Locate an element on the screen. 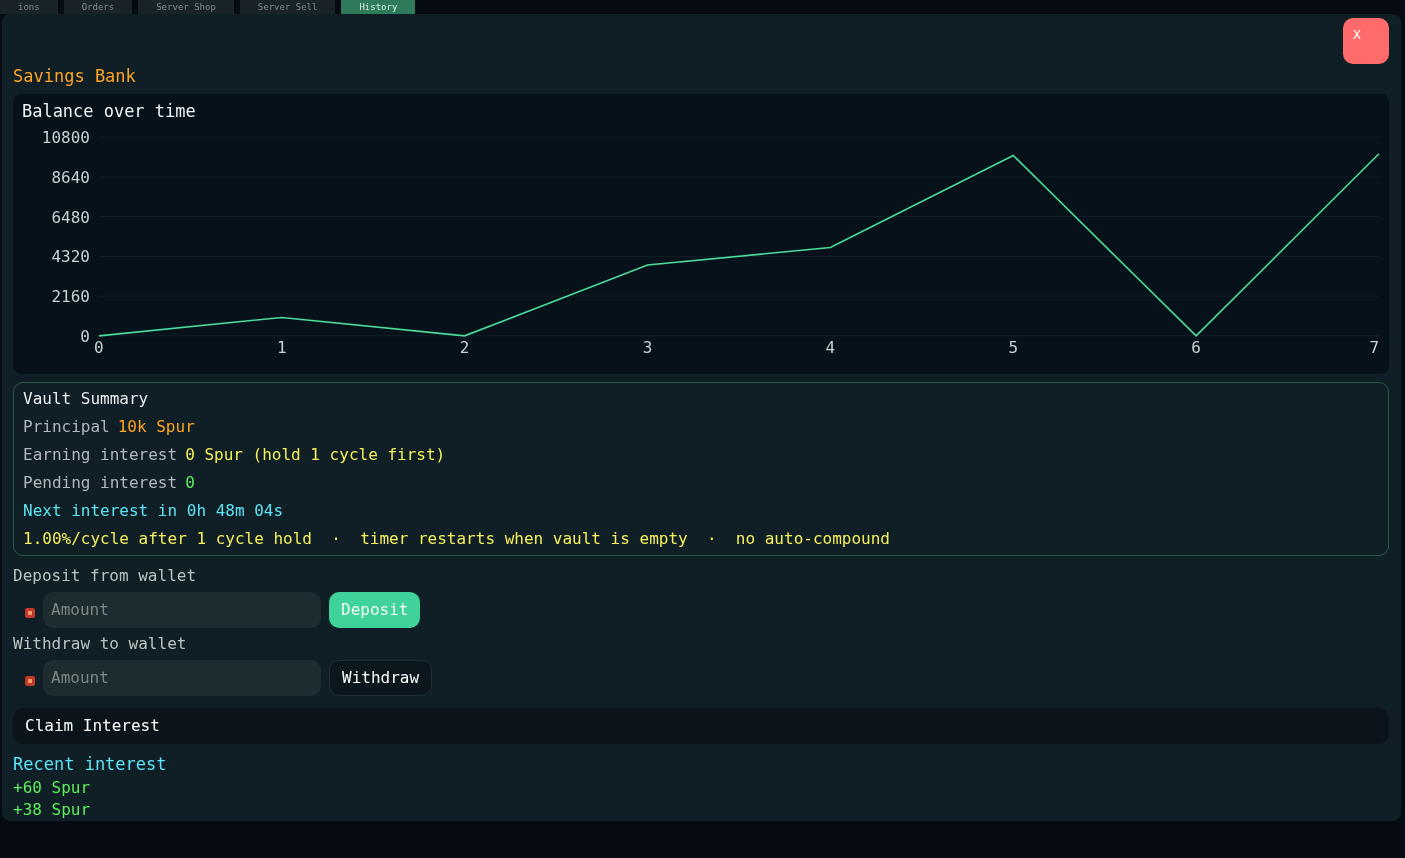 Image resolution: width=1405 pixels, height=858 pixels. y-axis-label: 2160 is located at coordinates (70, 296).